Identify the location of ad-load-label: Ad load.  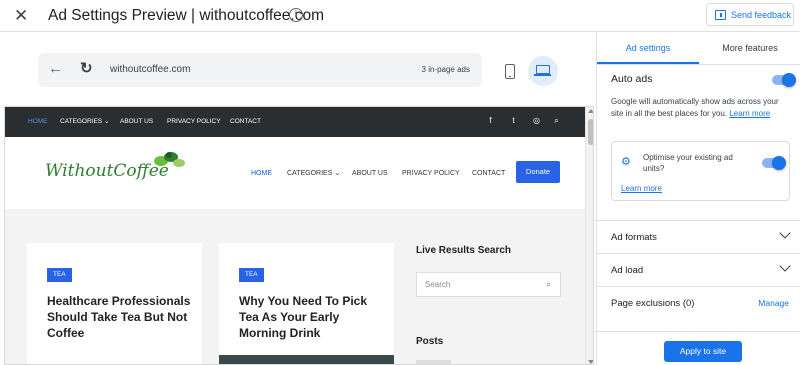
(627, 270).